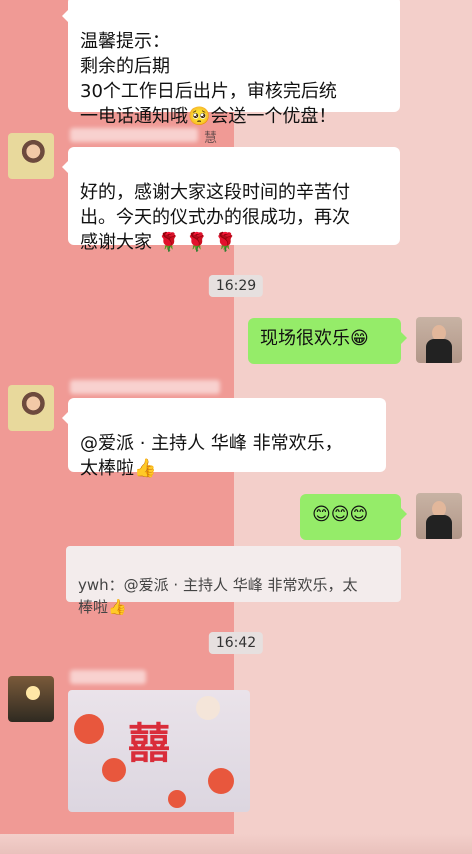 This screenshot has width=472, height=854. I want to click on image-message: 囍, so click(159, 751).